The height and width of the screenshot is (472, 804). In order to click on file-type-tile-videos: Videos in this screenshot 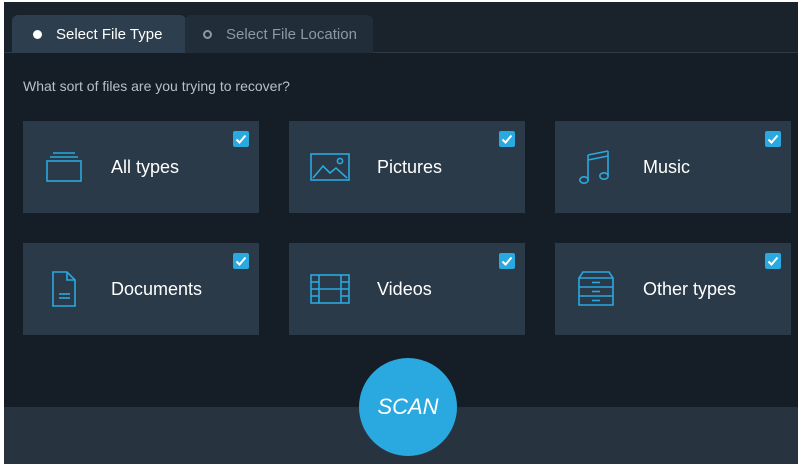, I will do `click(407, 289)`.